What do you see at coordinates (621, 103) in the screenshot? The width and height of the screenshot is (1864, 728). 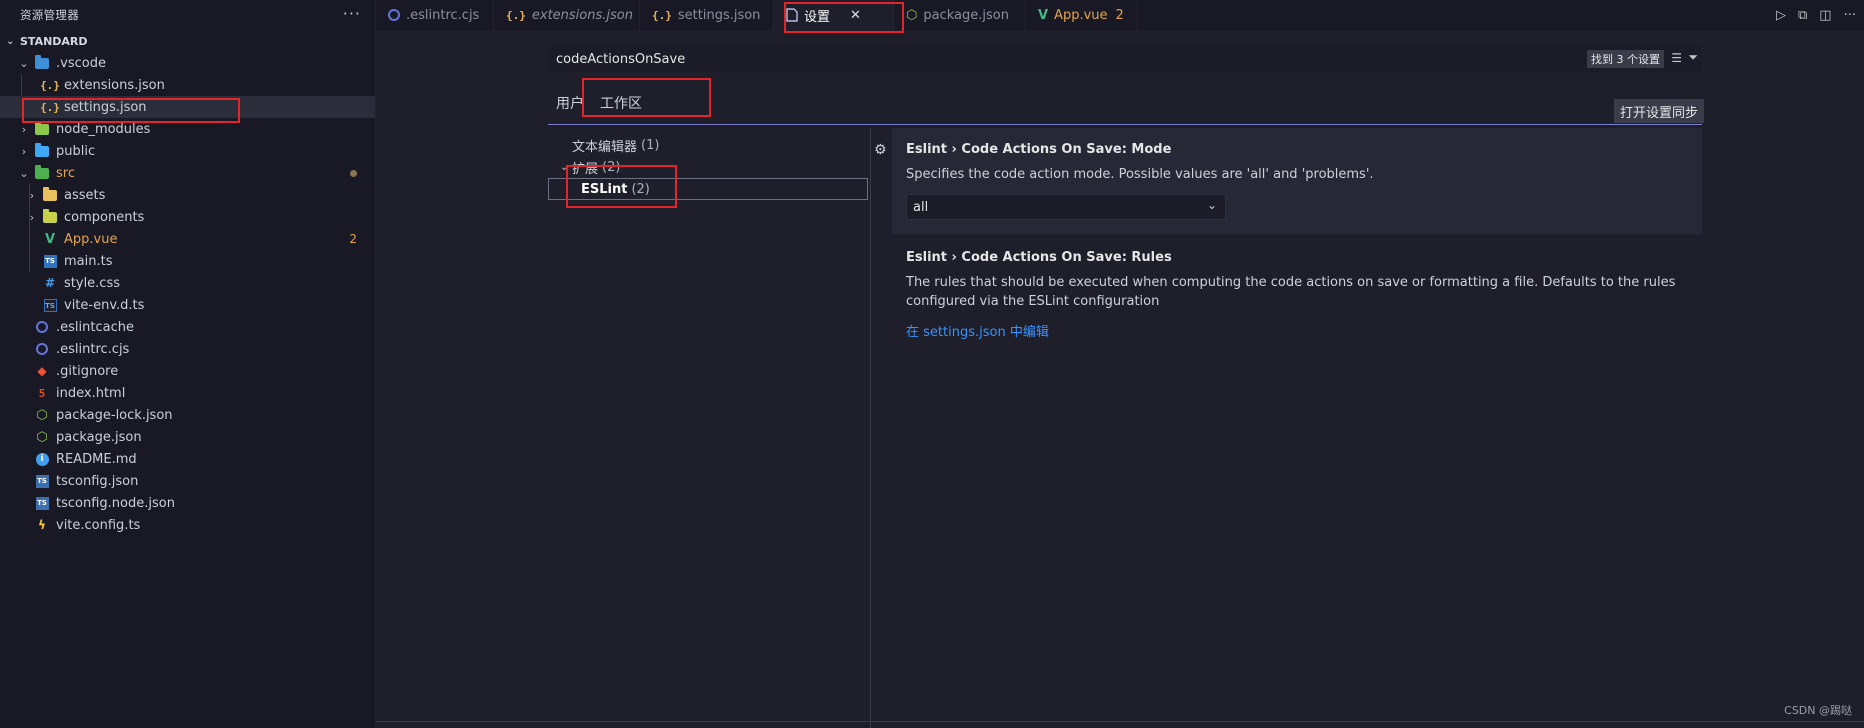 I see `tab-workspace: 工作区` at bounding box center [621, 103].